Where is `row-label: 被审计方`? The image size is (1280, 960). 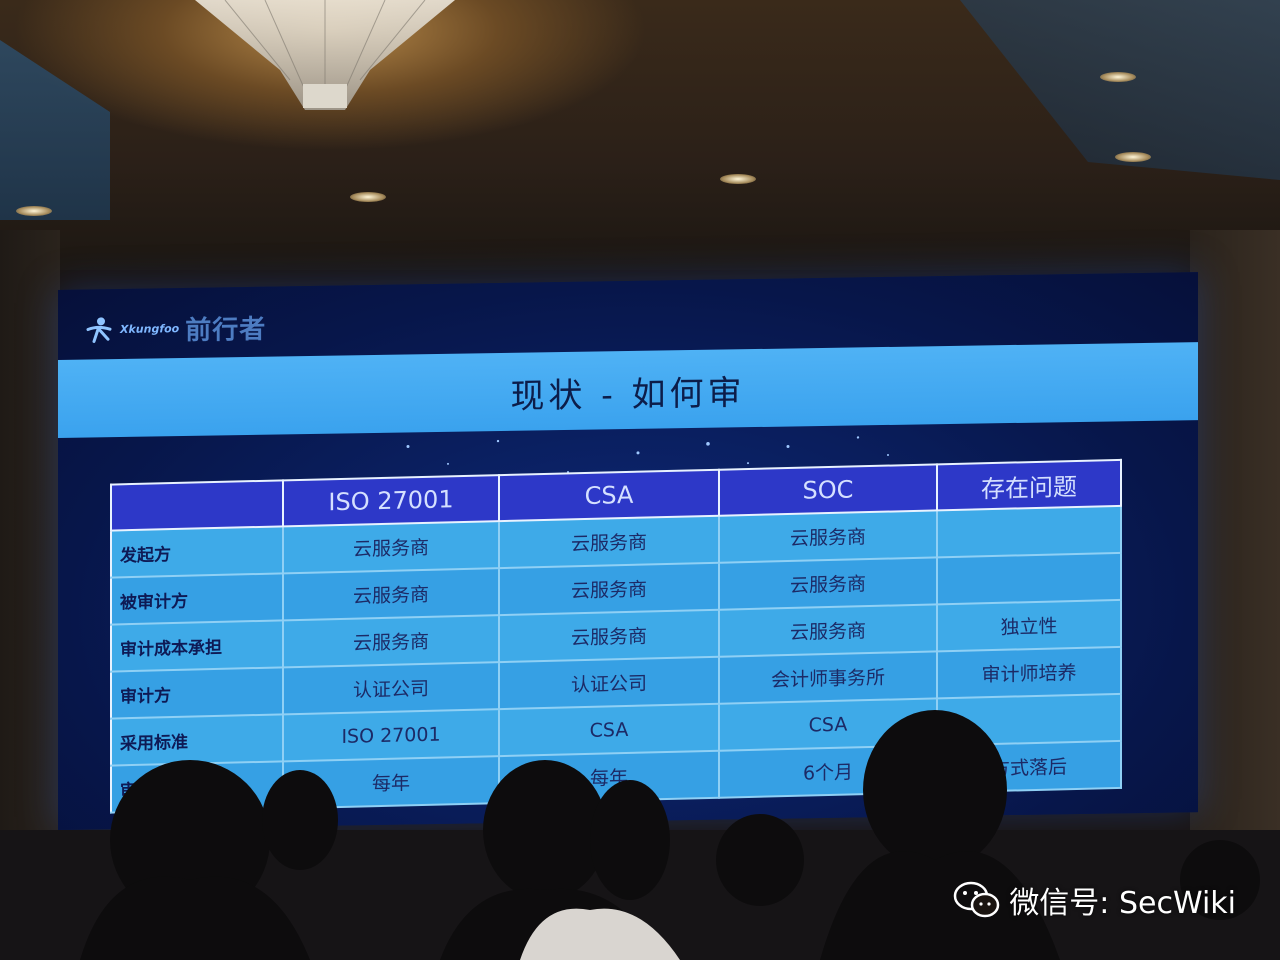 row-label: 被审计方 is located at coordinates (197, 599).